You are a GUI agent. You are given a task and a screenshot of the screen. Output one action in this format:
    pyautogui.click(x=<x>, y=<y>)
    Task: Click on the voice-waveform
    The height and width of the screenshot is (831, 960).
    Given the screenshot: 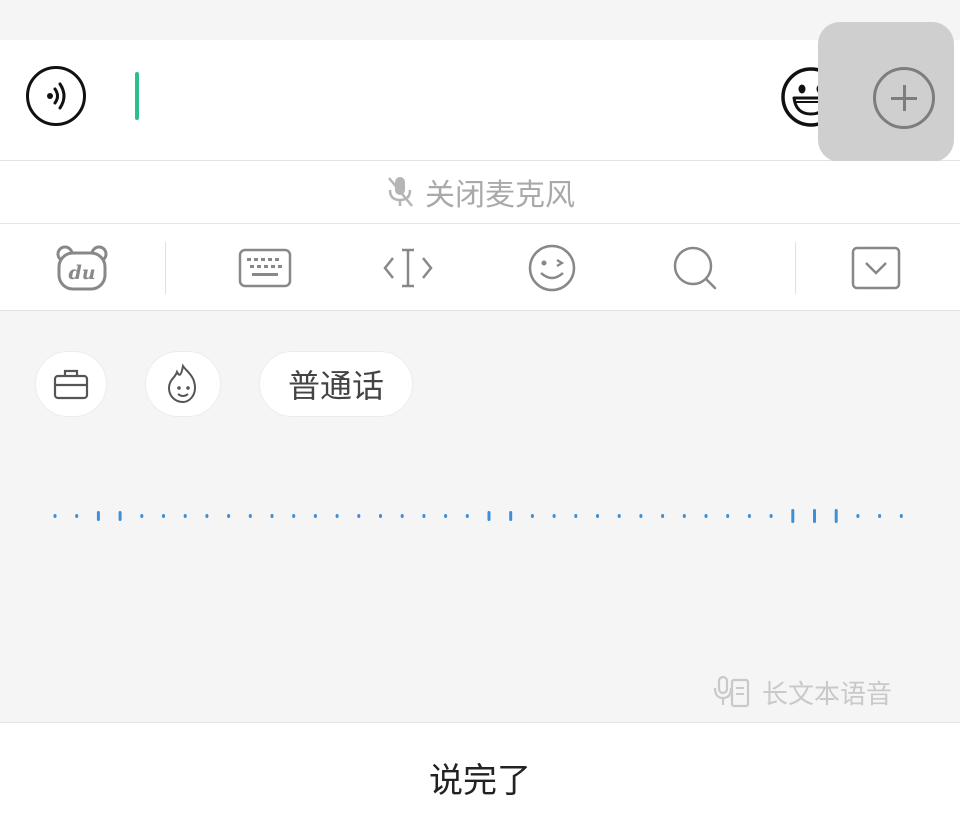 What is the action you would take?
    pyautogui.click(x=478, y=516)
    